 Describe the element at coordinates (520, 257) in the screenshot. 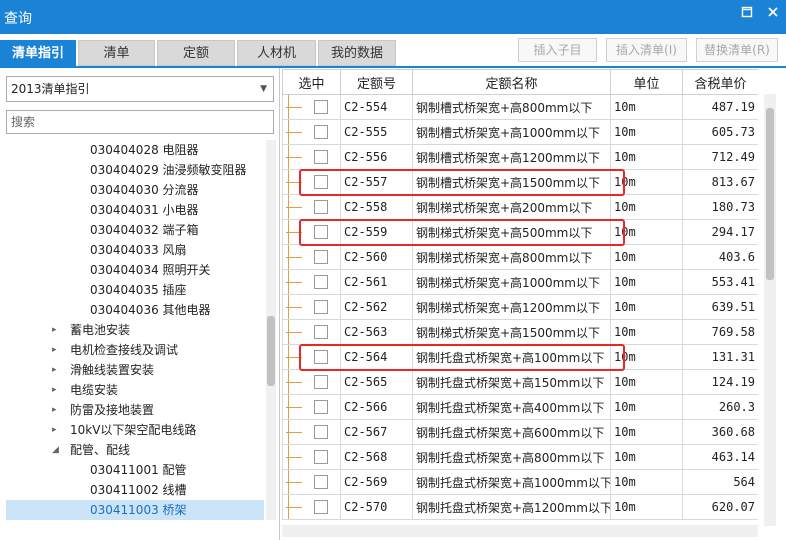

I see `table-row: C2-560 钢制梯式桥架宽+高800mm以下 10m 403.6` at that location.